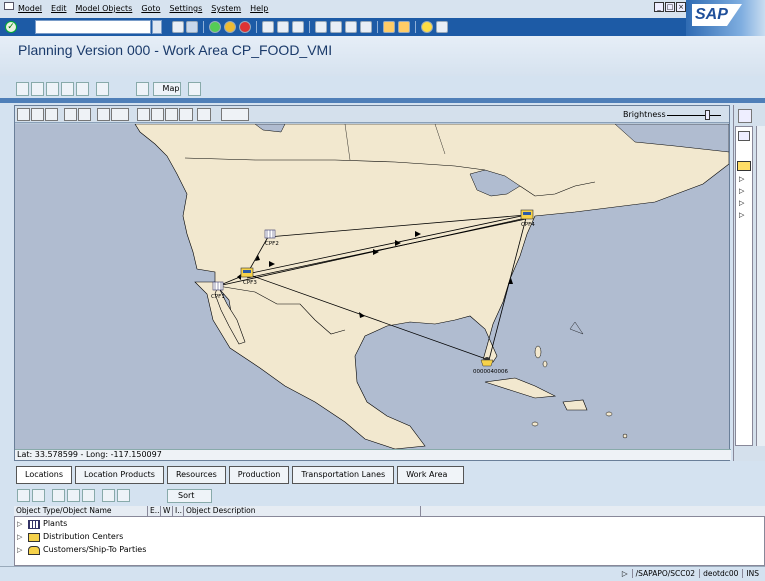 The image size is (765, 581). Describe the element at coordinates (189, 496) in the screenshot. I see `sort-button: Sort` at that location.